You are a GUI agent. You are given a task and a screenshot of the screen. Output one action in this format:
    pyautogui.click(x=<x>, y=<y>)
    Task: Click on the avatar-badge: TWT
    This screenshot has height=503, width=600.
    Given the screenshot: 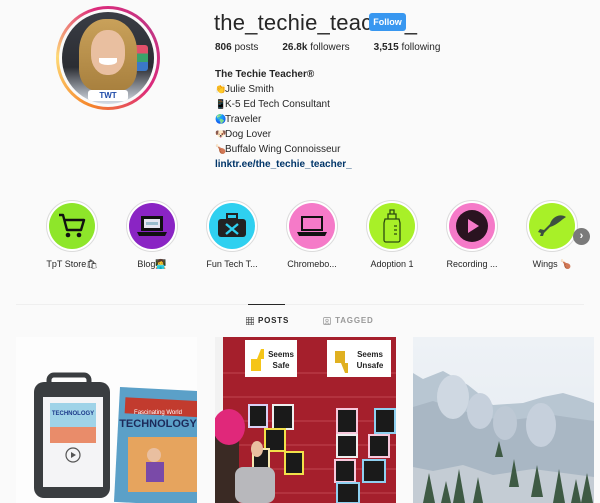 What is the action you would take?
    pyautogui.click(x=108, y=96)
    